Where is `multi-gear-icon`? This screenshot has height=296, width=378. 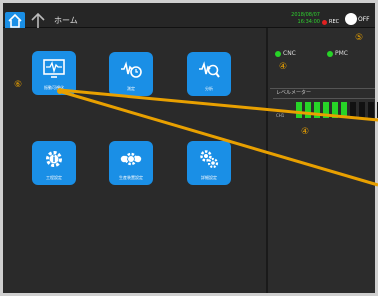
multi-gear-icon is located at coordinates (131, 159).